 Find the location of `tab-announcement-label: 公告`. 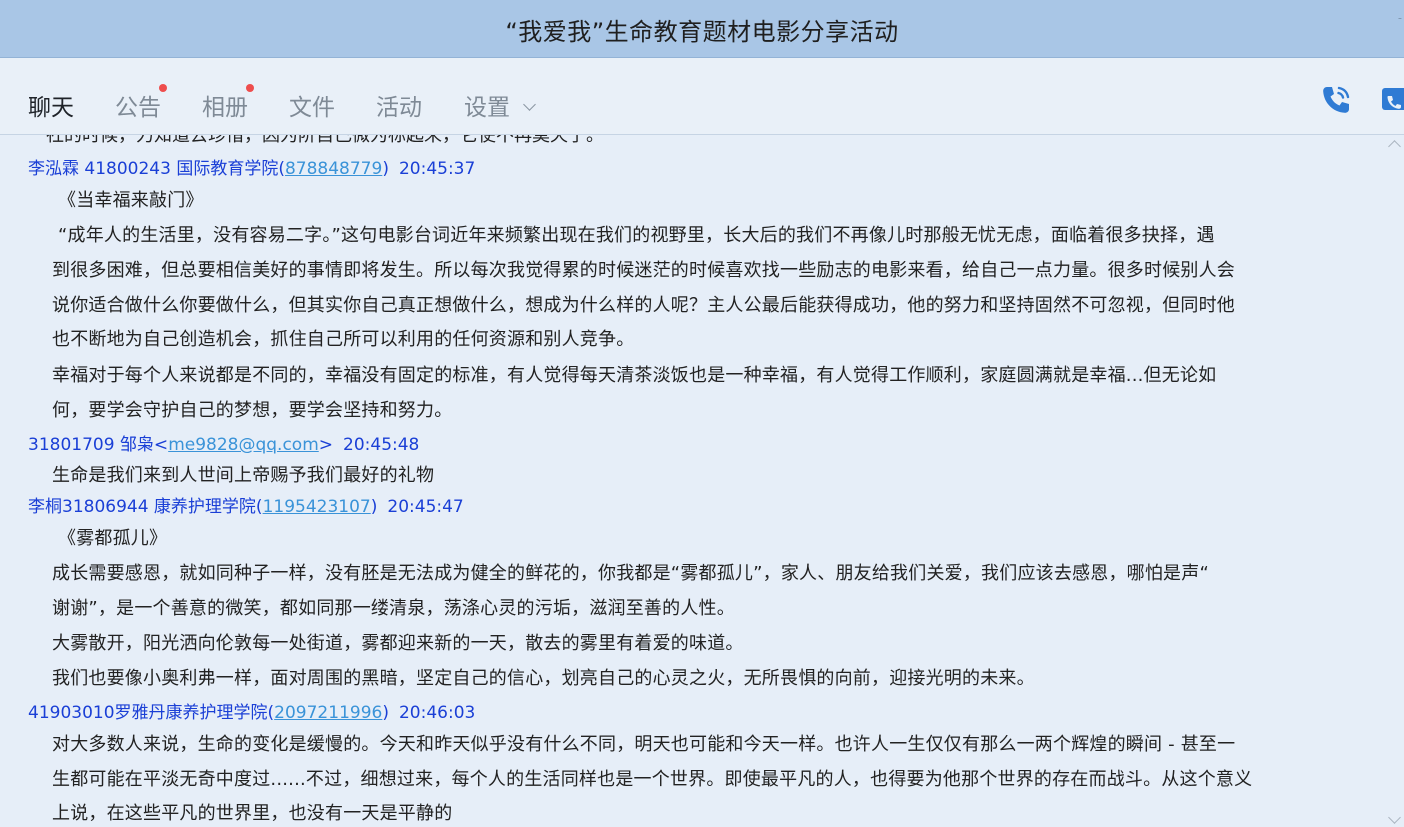

tab-announcement-label: 公告 is located at coordinates (138, 108).